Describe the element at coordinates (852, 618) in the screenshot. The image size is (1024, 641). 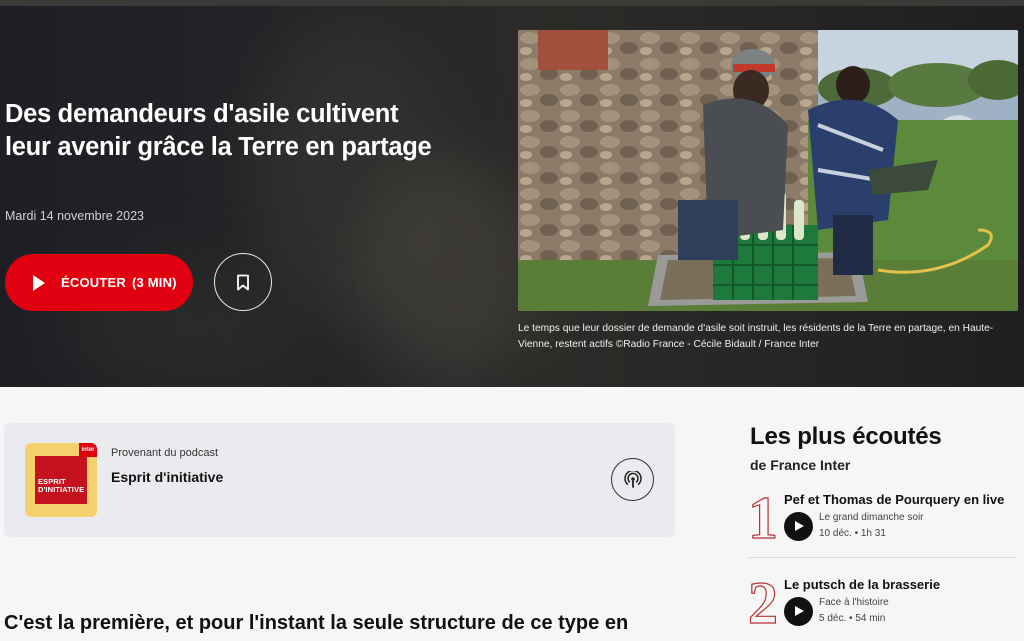
I see `episode-meta: 5 déc. • 54 min` at that location.